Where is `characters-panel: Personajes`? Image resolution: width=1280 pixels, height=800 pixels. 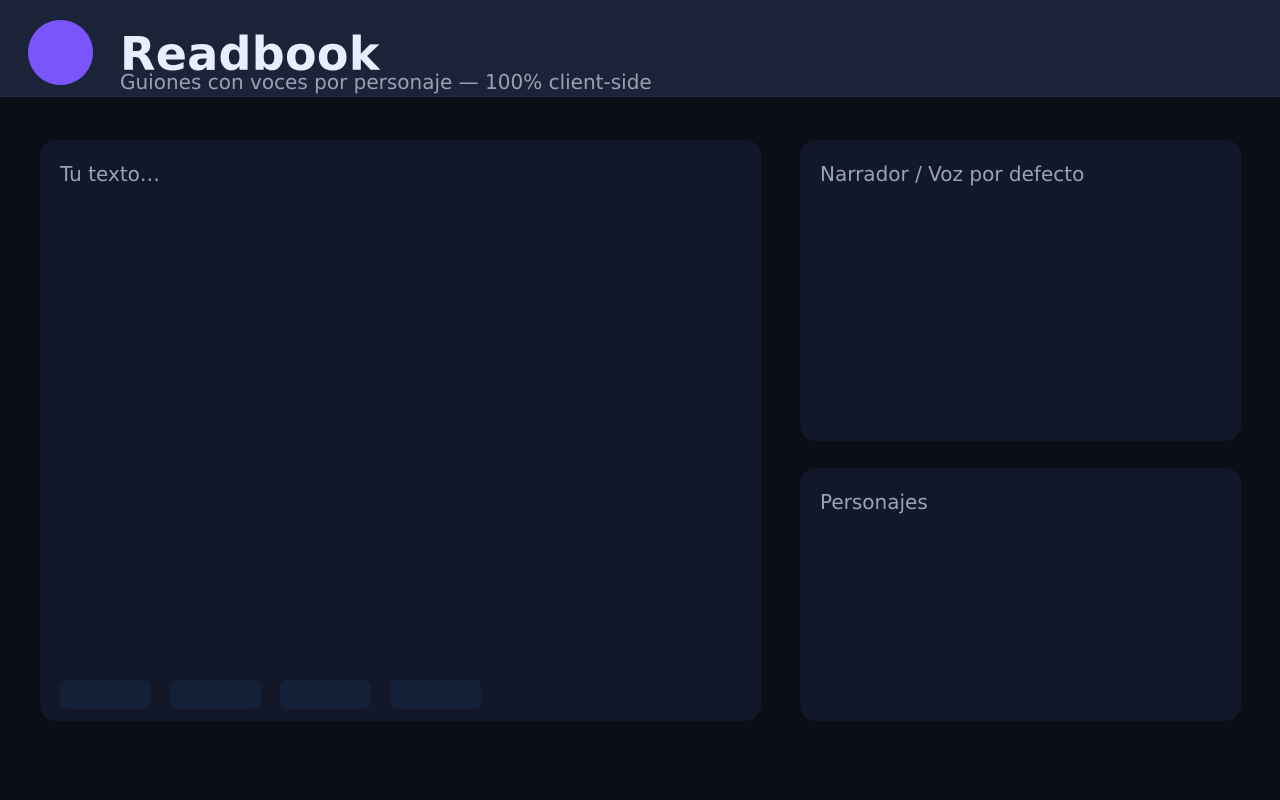
characters-panel: Personajes is located at coordinates (1020, 594).